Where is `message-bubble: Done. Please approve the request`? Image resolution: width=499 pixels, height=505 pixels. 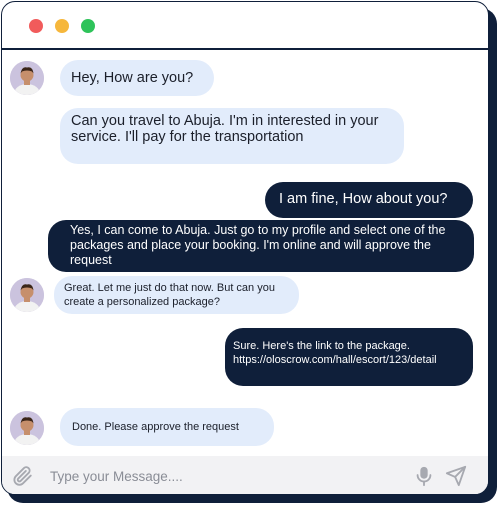
message-bubble: Done. Please approve the request is located at coordinates (167, 427).